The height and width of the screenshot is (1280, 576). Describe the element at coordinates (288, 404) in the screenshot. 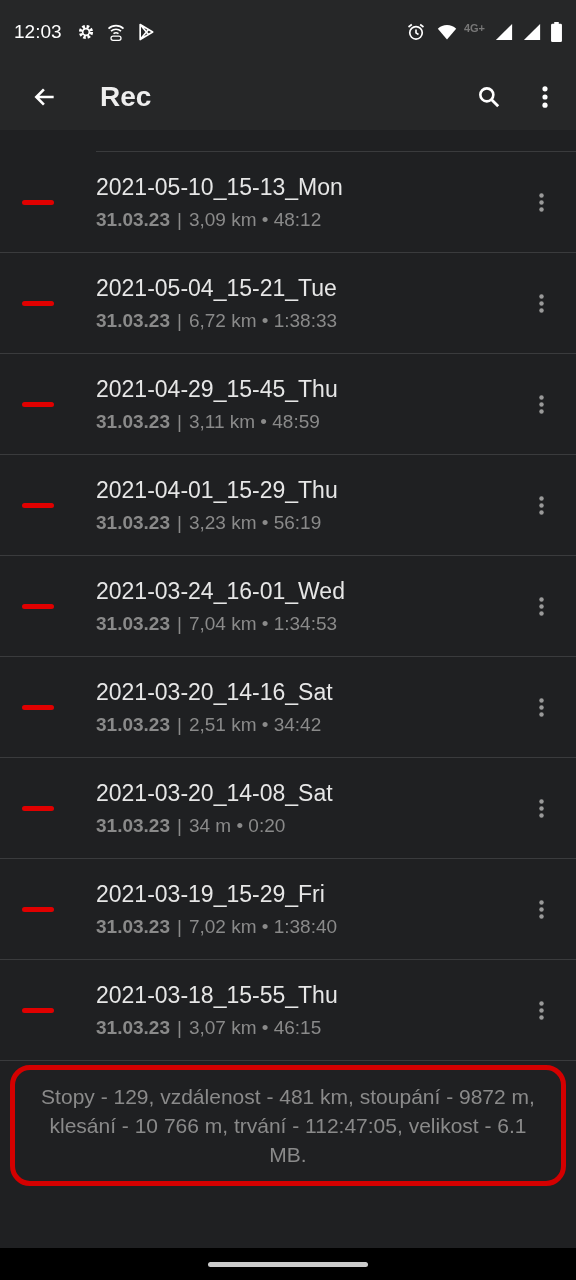

I see `track-item: 2021-04-29_15-45_Thu 31.03.23 | 3,11 km • 48:59` at that location.